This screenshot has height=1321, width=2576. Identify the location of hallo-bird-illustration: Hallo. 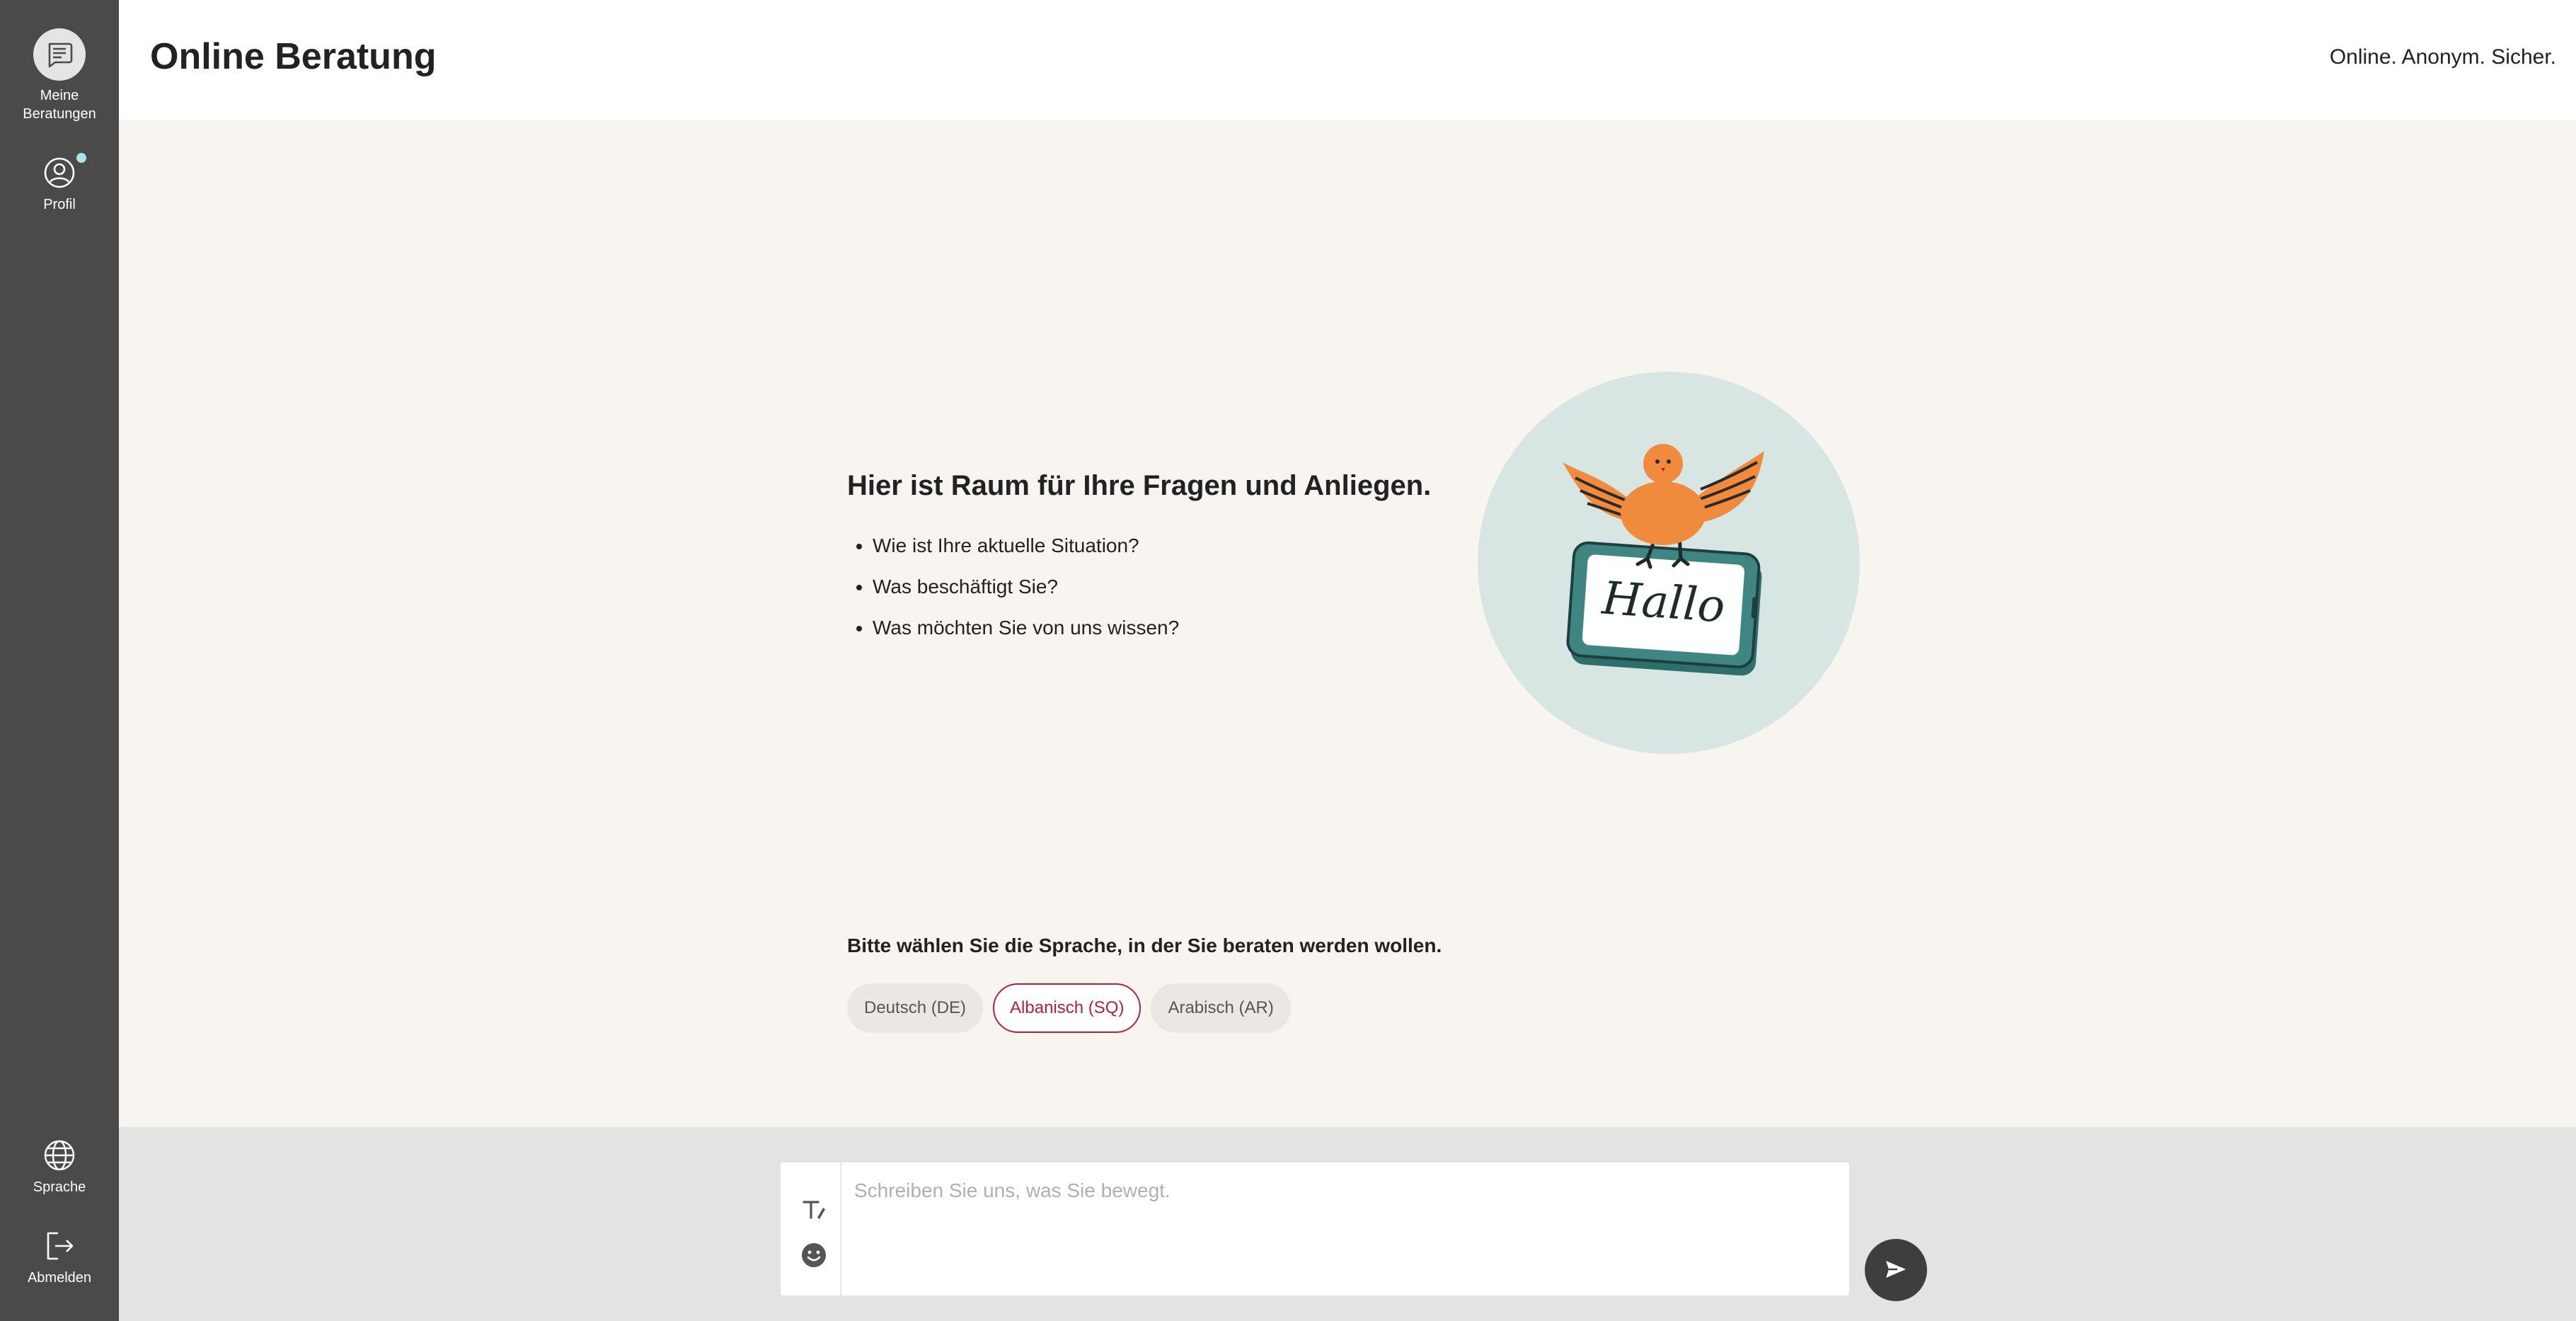
(1669, 563).